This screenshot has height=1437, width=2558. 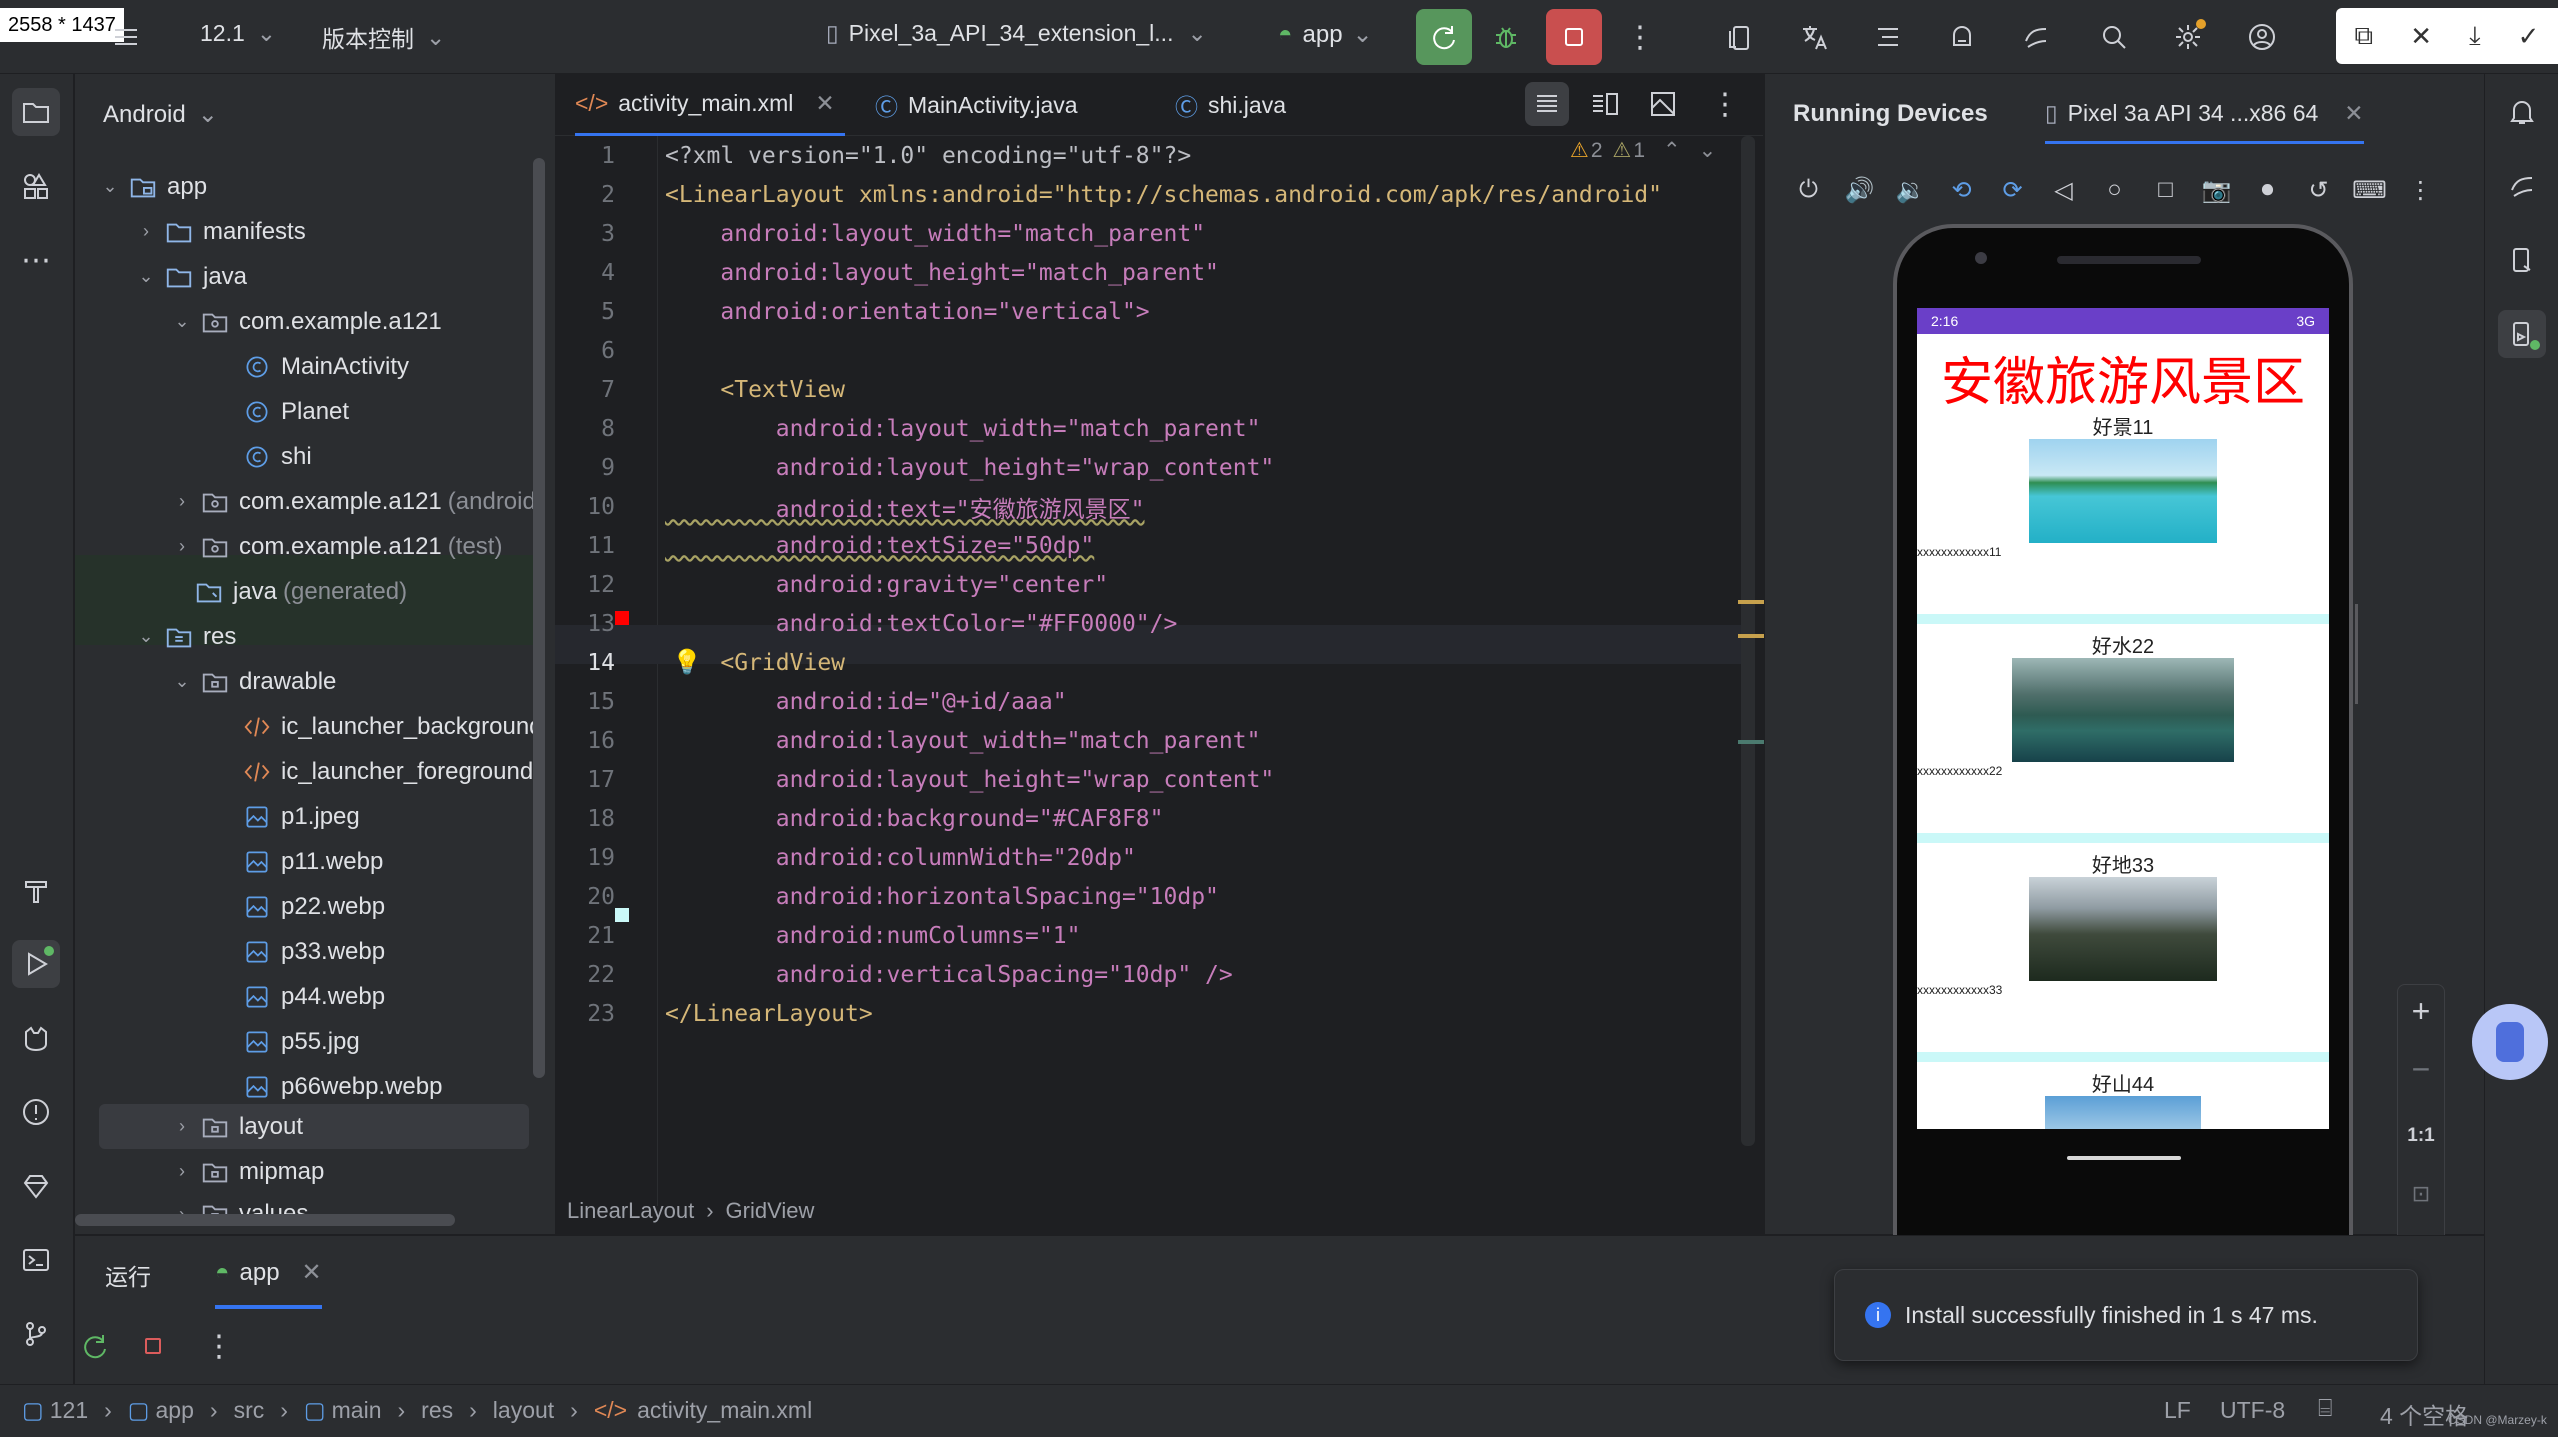 What do you see at coordinates (251, 681) in the screenshot?
I see `tree-item-drawable: ⌄ drawable` at bounding box center [251, 681].